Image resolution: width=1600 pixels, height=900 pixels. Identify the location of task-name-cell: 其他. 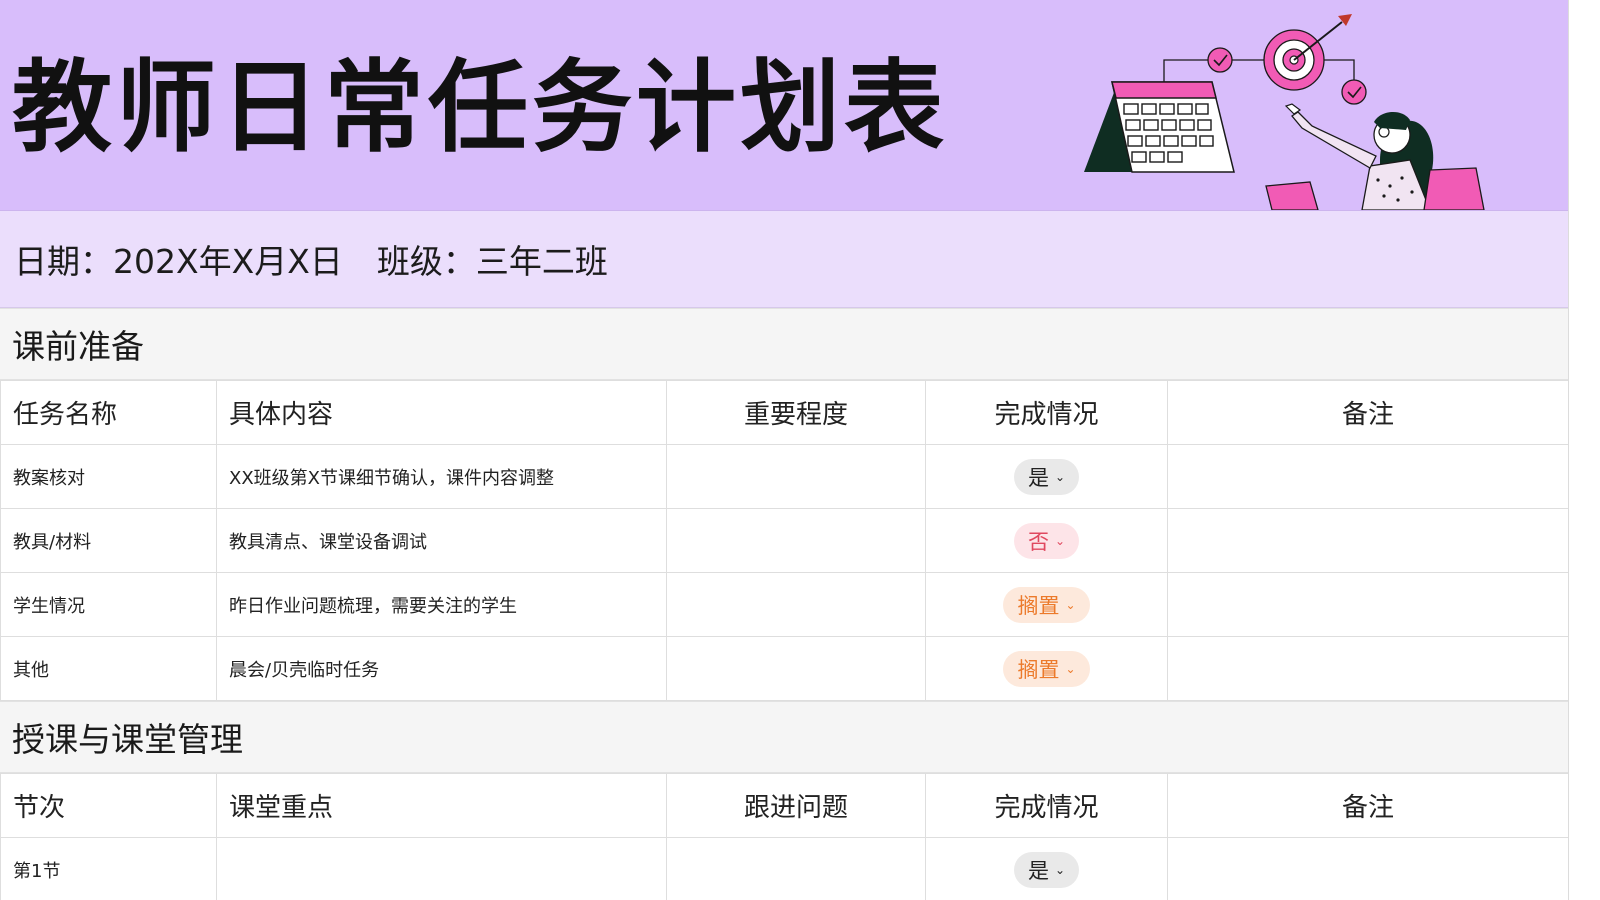
(108, 668).